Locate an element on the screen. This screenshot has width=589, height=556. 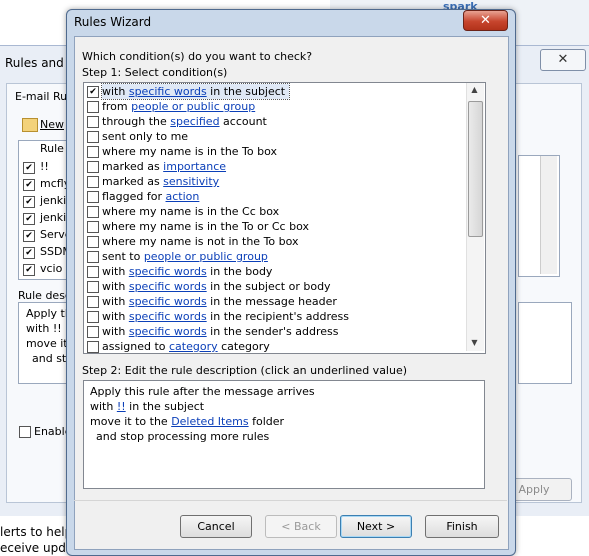
condition-row: with specific words in the body is located at coordinates (276, 271).